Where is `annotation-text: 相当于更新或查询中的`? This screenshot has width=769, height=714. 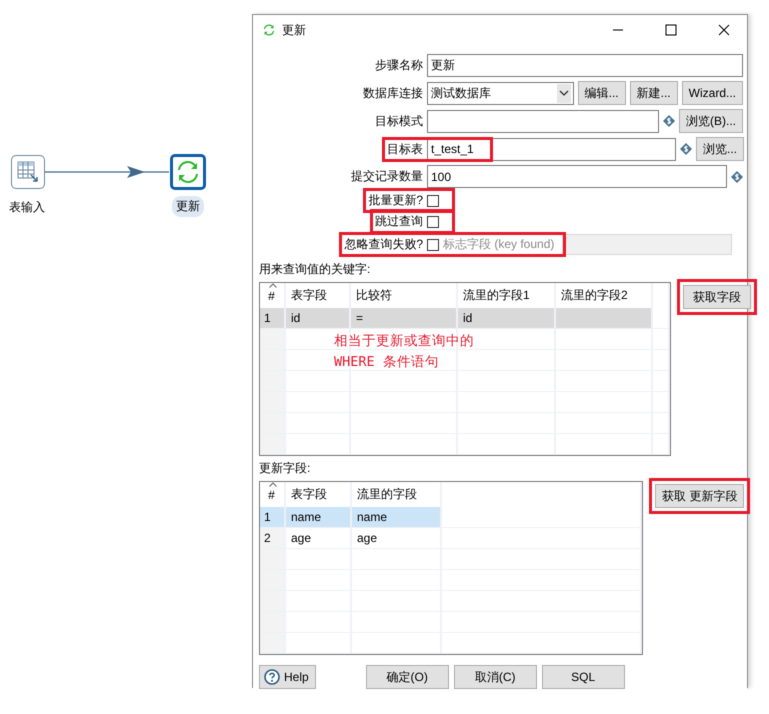
annotation-text: 相当于更新或查询中的 is located at coordinates (404, 341).